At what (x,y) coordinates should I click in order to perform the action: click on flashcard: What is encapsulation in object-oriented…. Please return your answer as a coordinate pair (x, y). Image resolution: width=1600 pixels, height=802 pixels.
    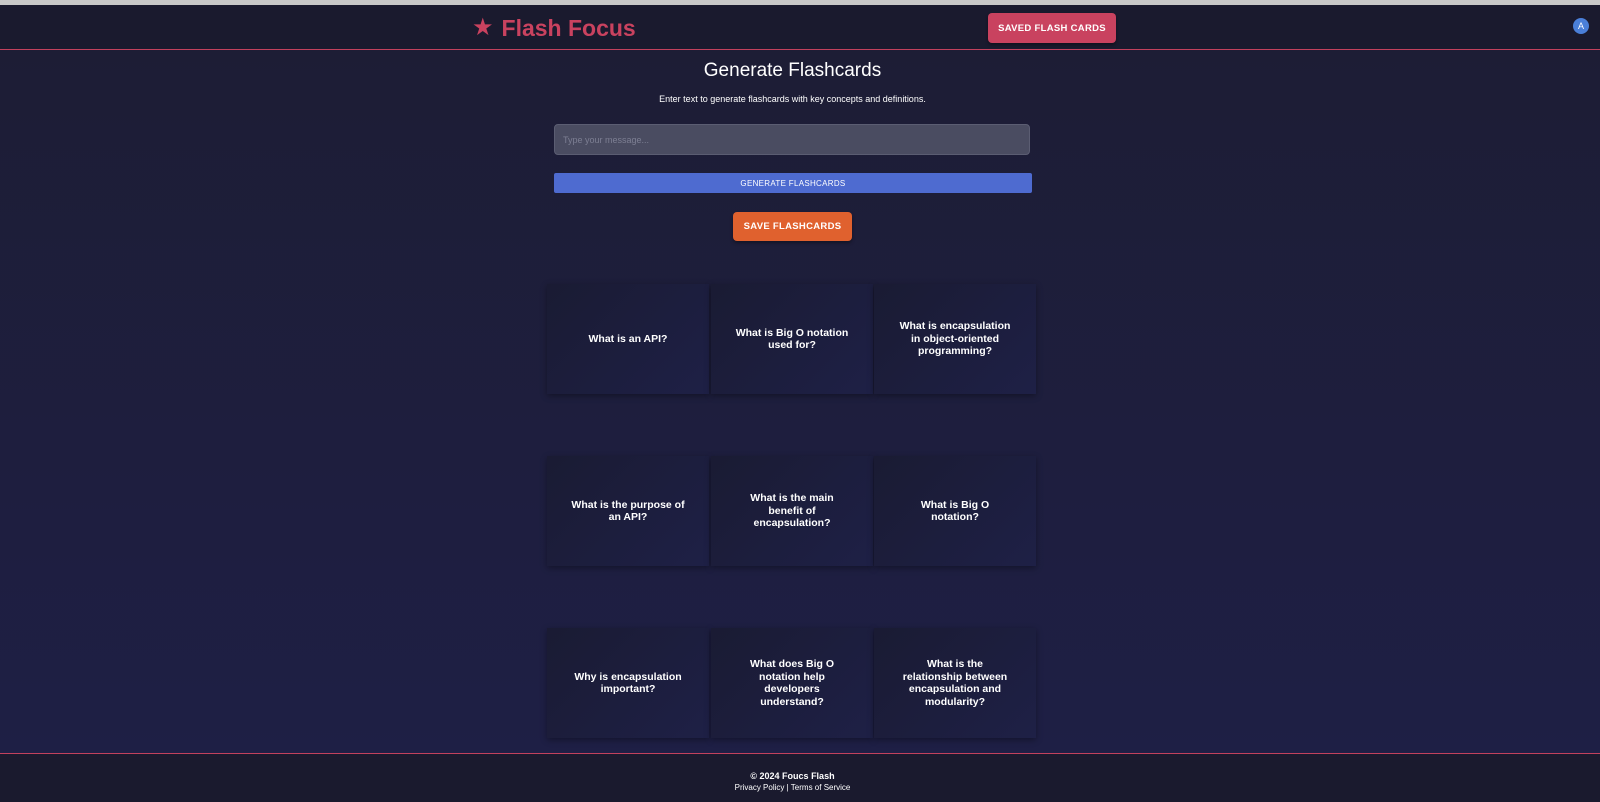
    Looking at the image, I should click on (955, 339).